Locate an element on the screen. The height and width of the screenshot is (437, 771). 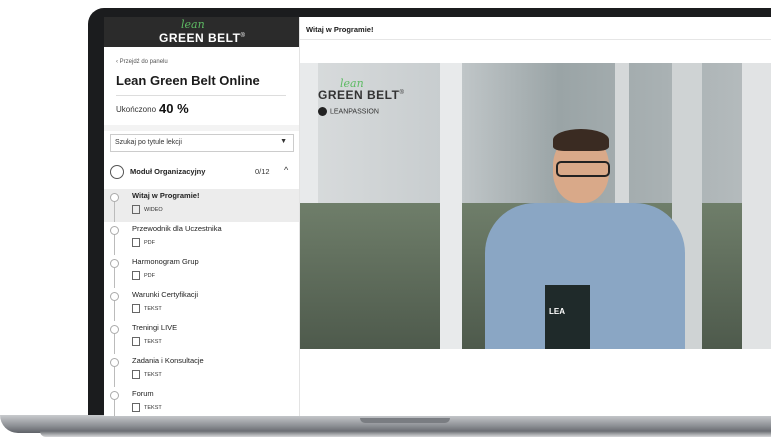
laptop-base-shadow is located at coordinates (405, 434).